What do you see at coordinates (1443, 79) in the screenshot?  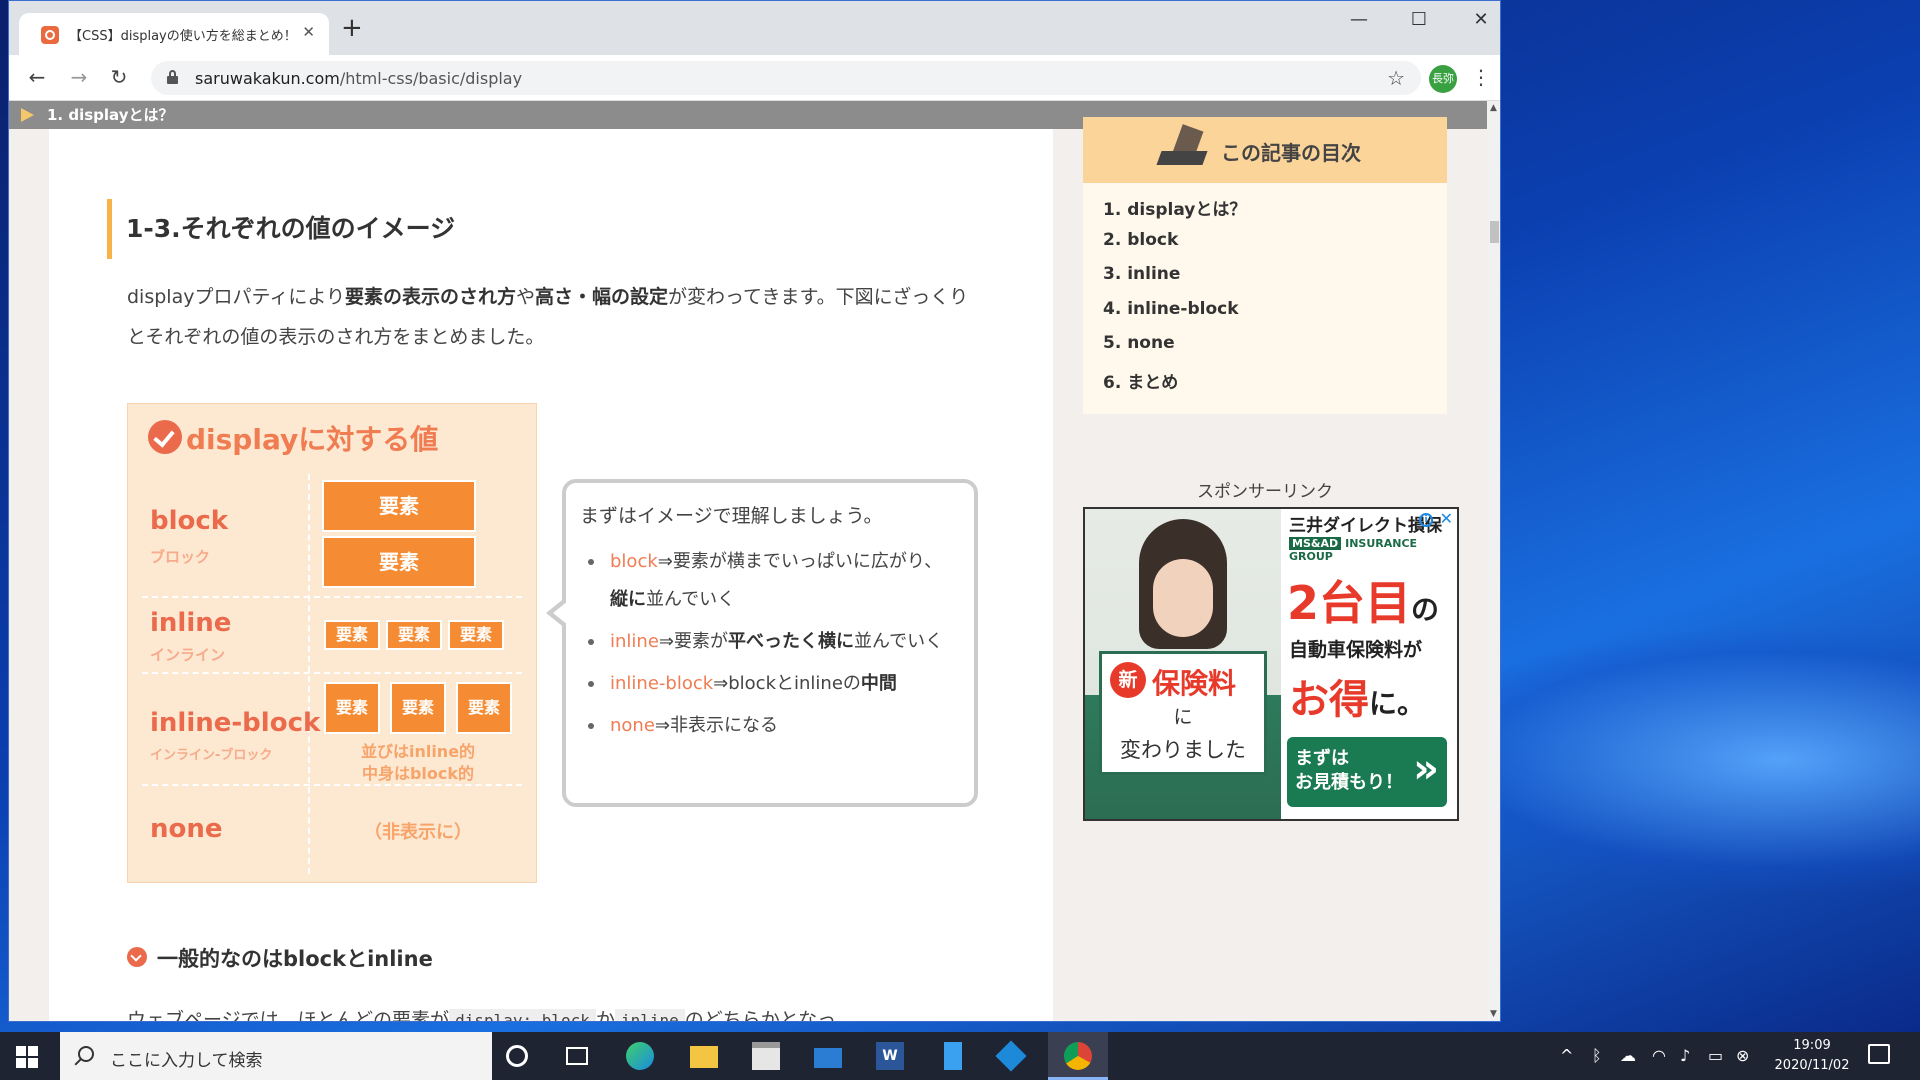 I see `profile-avatar: 長弥` at bounding box center [1443, 79].